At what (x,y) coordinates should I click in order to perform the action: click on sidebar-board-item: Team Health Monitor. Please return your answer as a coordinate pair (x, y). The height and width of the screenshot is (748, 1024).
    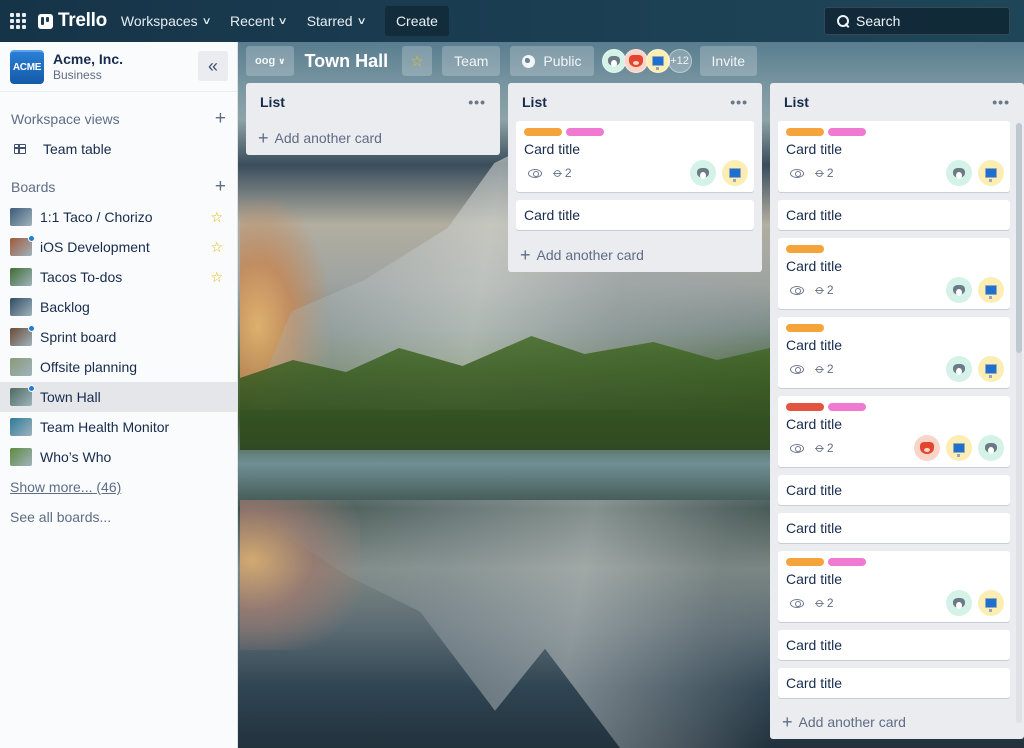
    Looking at the image, I should click on (118, 427).